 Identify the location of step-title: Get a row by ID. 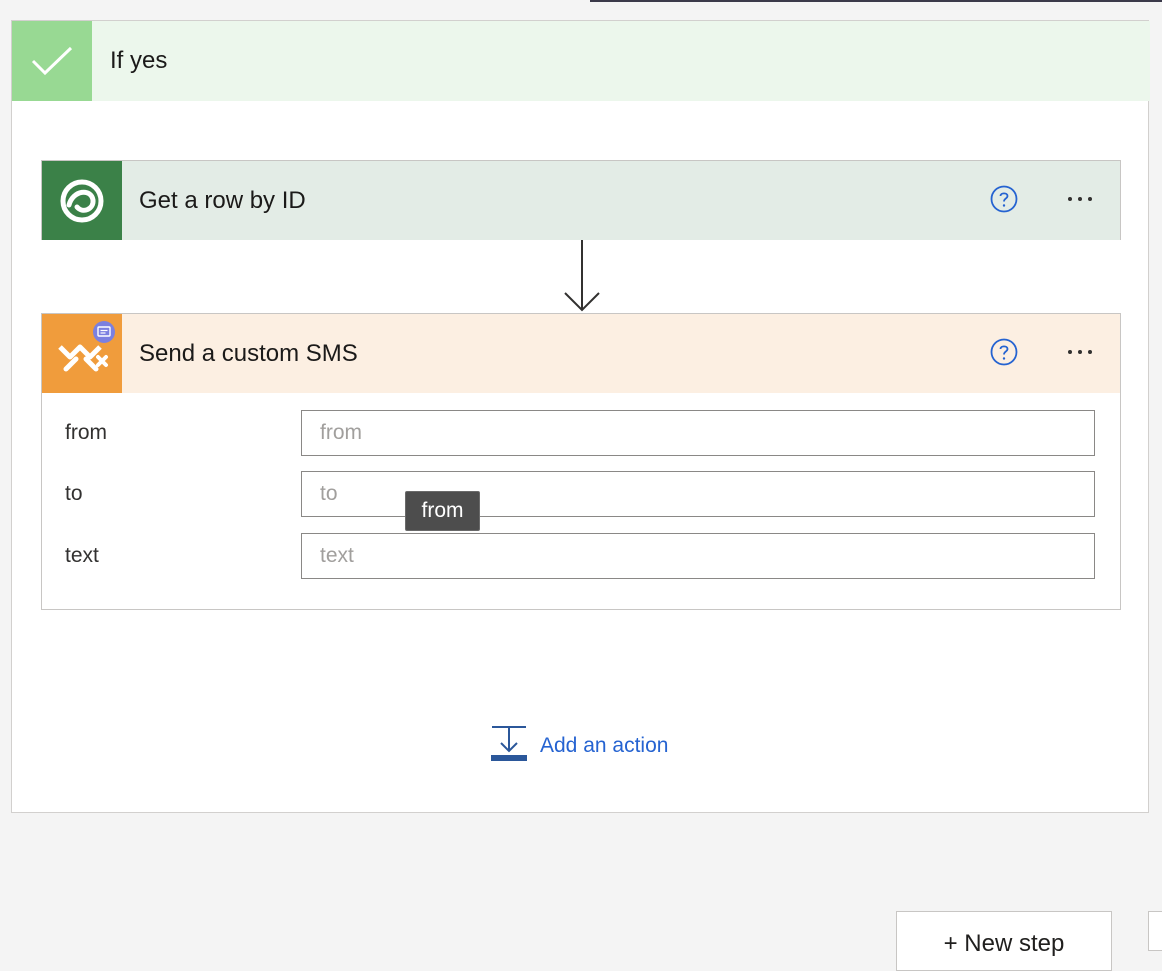
(222, 200).